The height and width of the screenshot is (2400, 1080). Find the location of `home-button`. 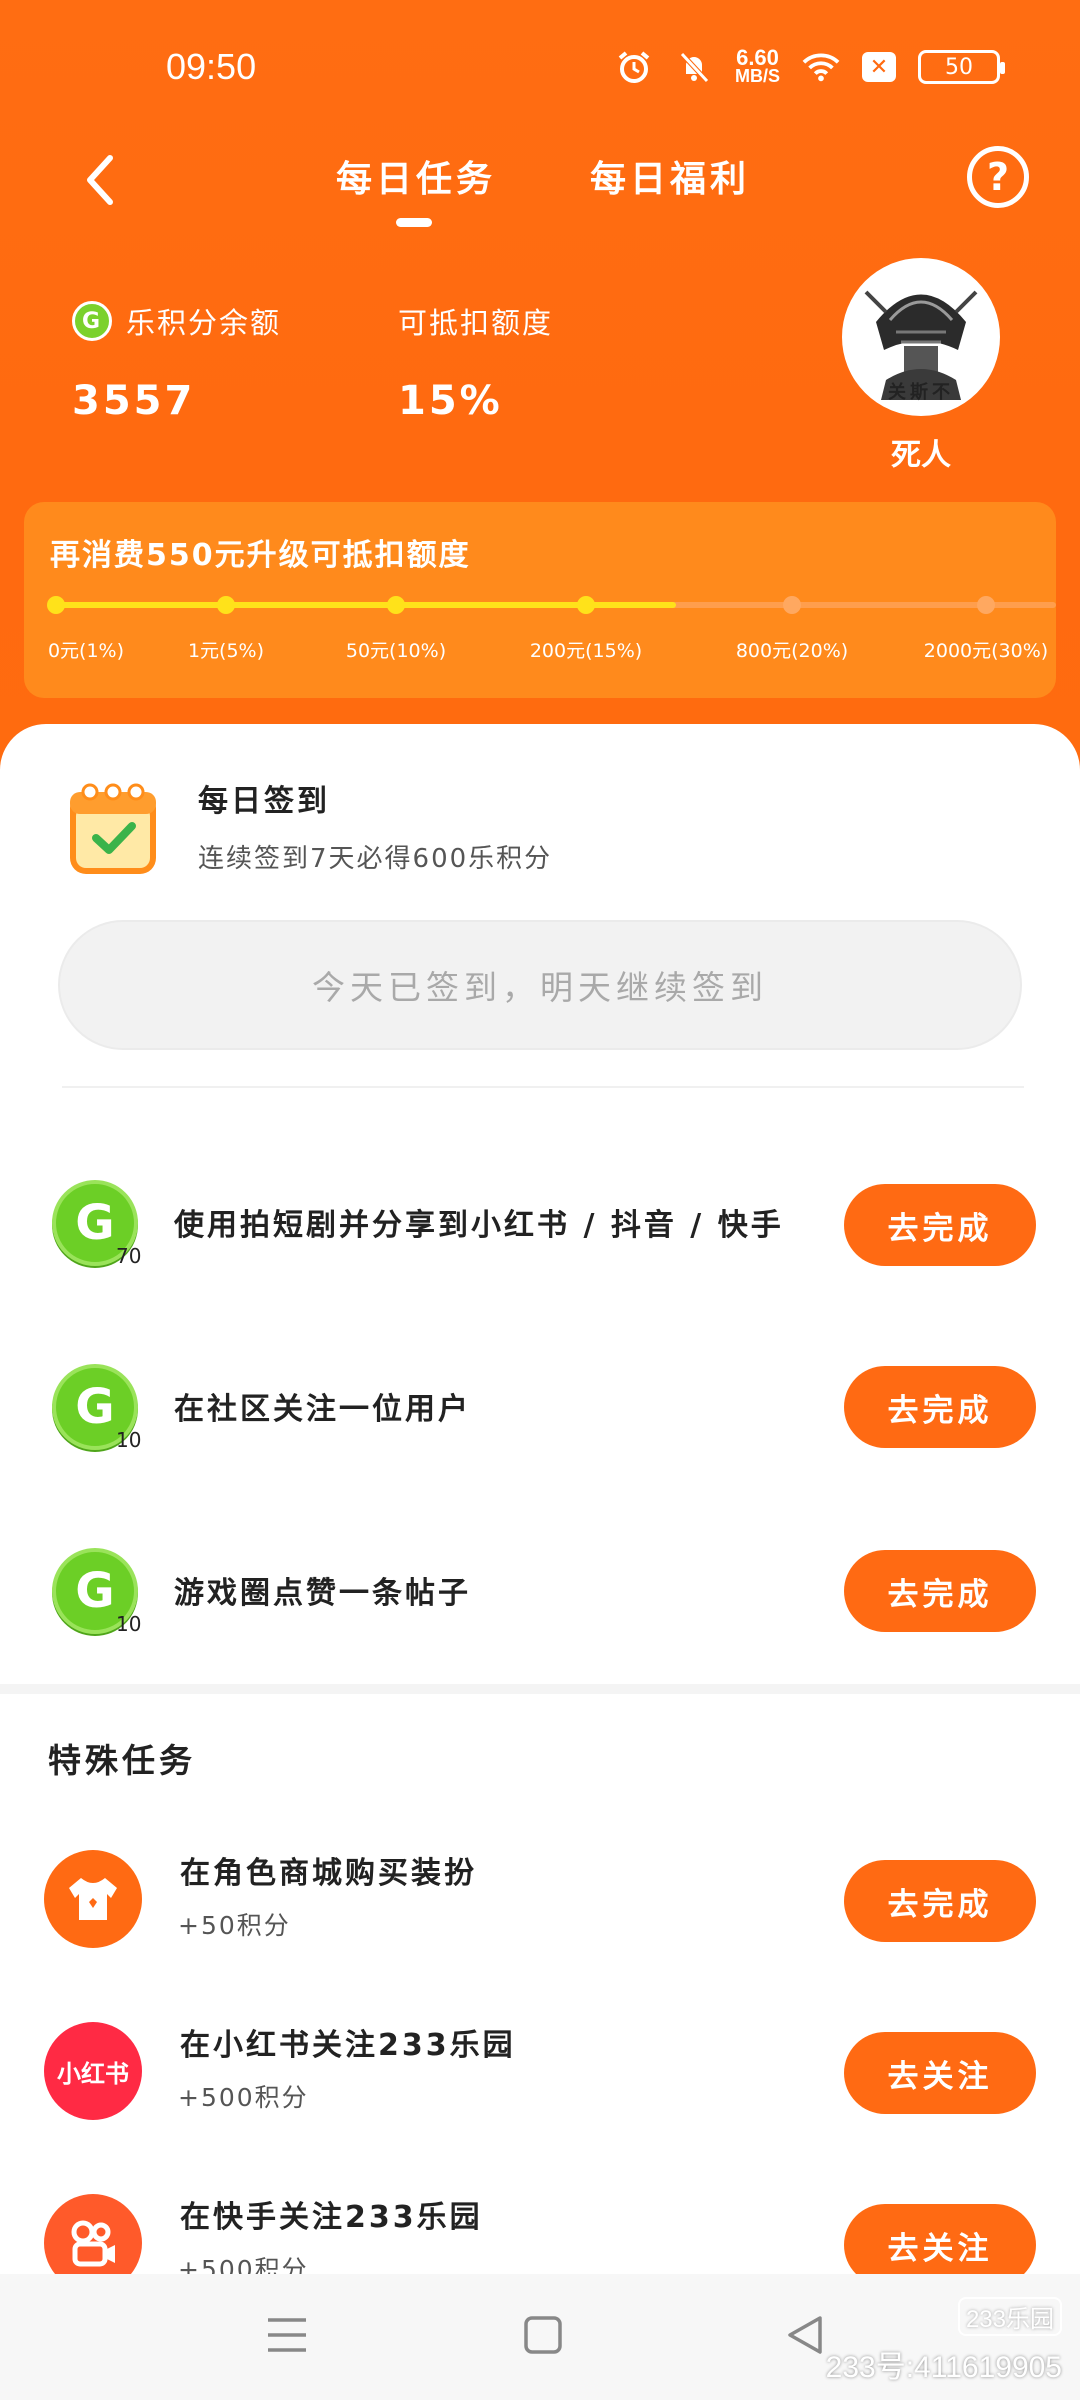

home-button is located at coordinates (543, 2335).